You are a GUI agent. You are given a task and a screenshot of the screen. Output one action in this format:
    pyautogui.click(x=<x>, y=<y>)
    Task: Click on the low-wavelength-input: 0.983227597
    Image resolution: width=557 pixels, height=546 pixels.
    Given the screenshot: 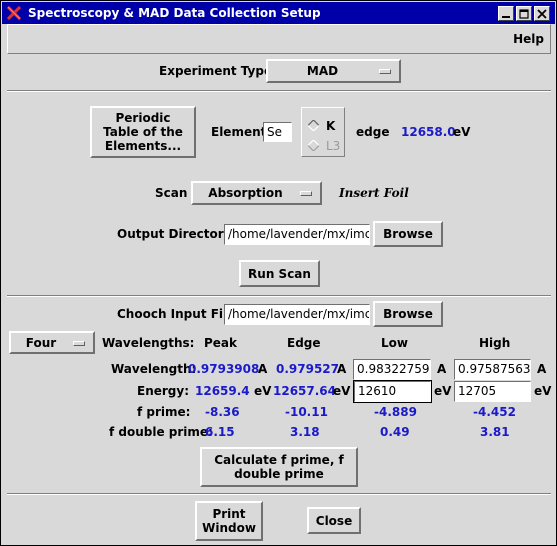 What is the action you would take?
    pyautogui.click(x=392, y=369)
    